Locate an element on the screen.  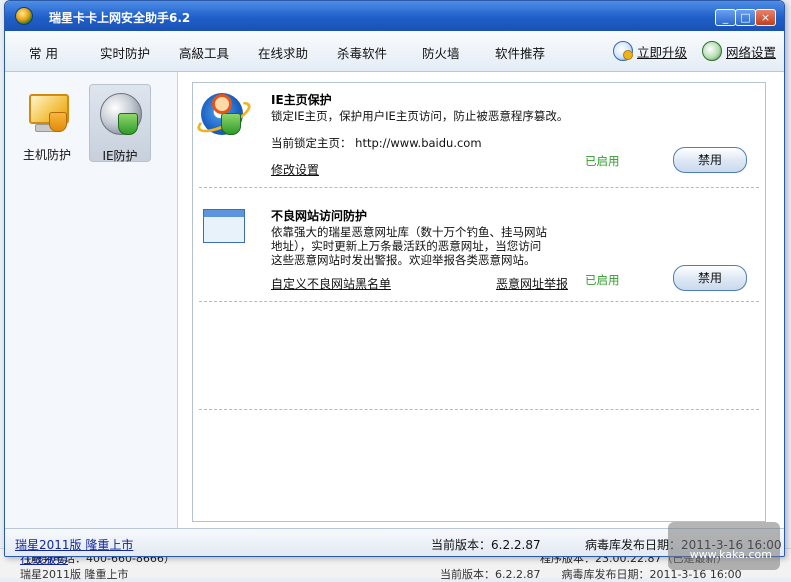
bad-site-disable-button: 禁用 is located at coordinates (710, 278).